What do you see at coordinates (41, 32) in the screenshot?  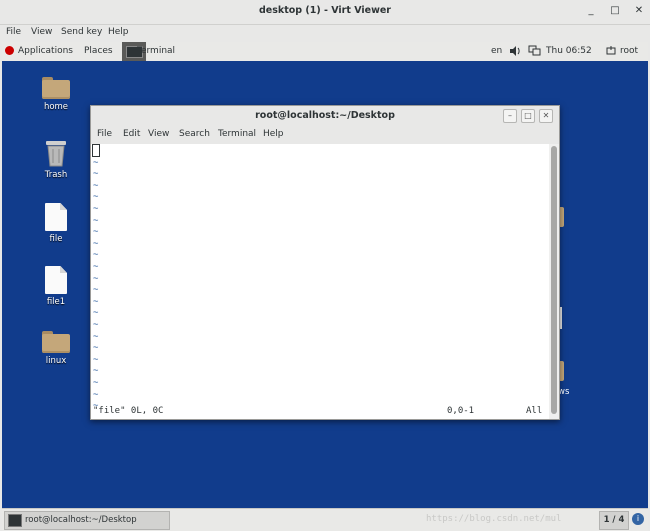 I see `menu-view: View` at bounding box center [41, 32].